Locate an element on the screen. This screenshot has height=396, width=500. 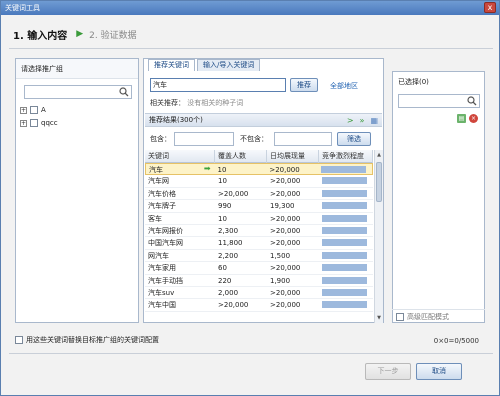
table-row: 汽车中国 >20,000 >20,000 is located at coordinates (259, 305).